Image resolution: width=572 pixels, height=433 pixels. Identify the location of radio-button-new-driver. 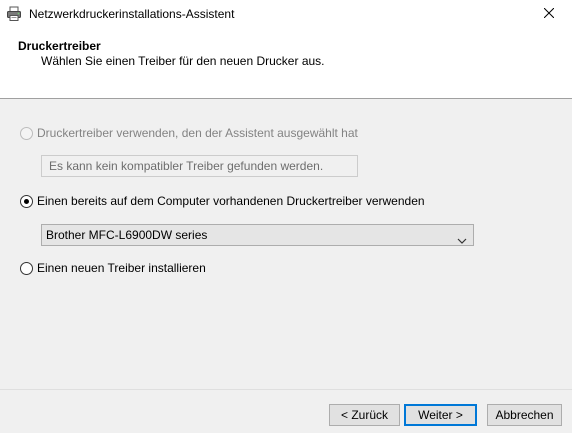
(26, 268).